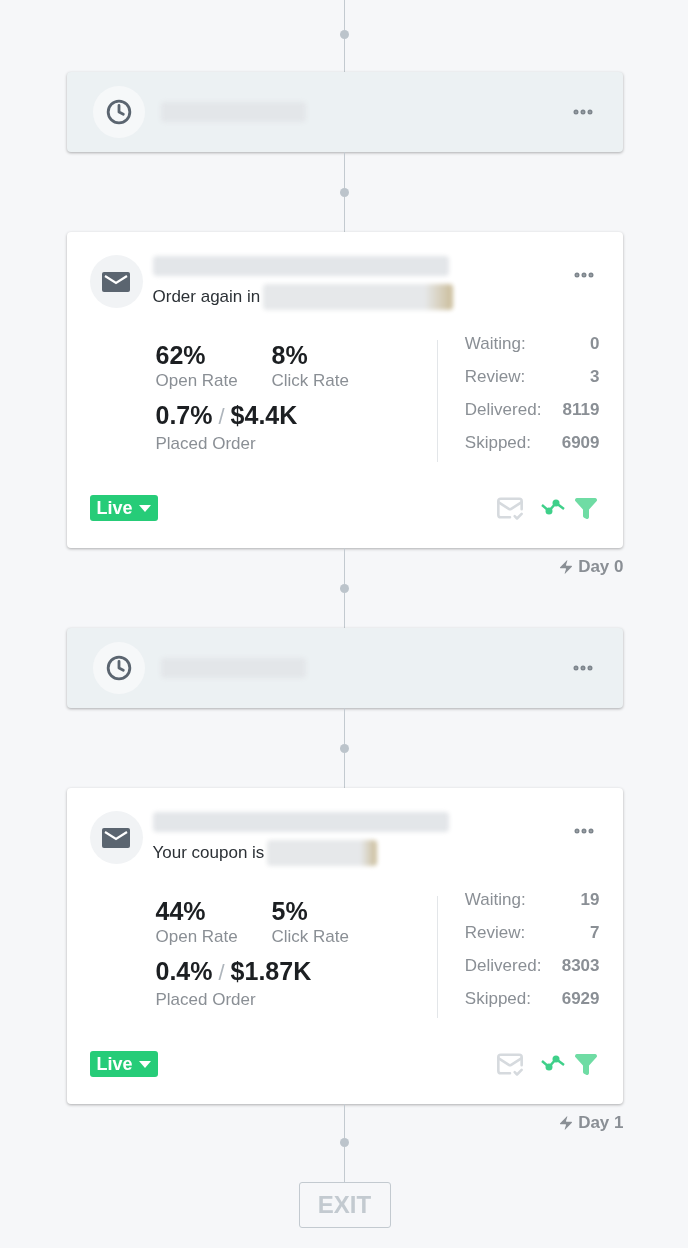 Image resolution: width=688 pixels, height=1248 pixels. Describe the element at coordinates (580, 999) in the screenshot. I see `count-value: 6929` at that location.